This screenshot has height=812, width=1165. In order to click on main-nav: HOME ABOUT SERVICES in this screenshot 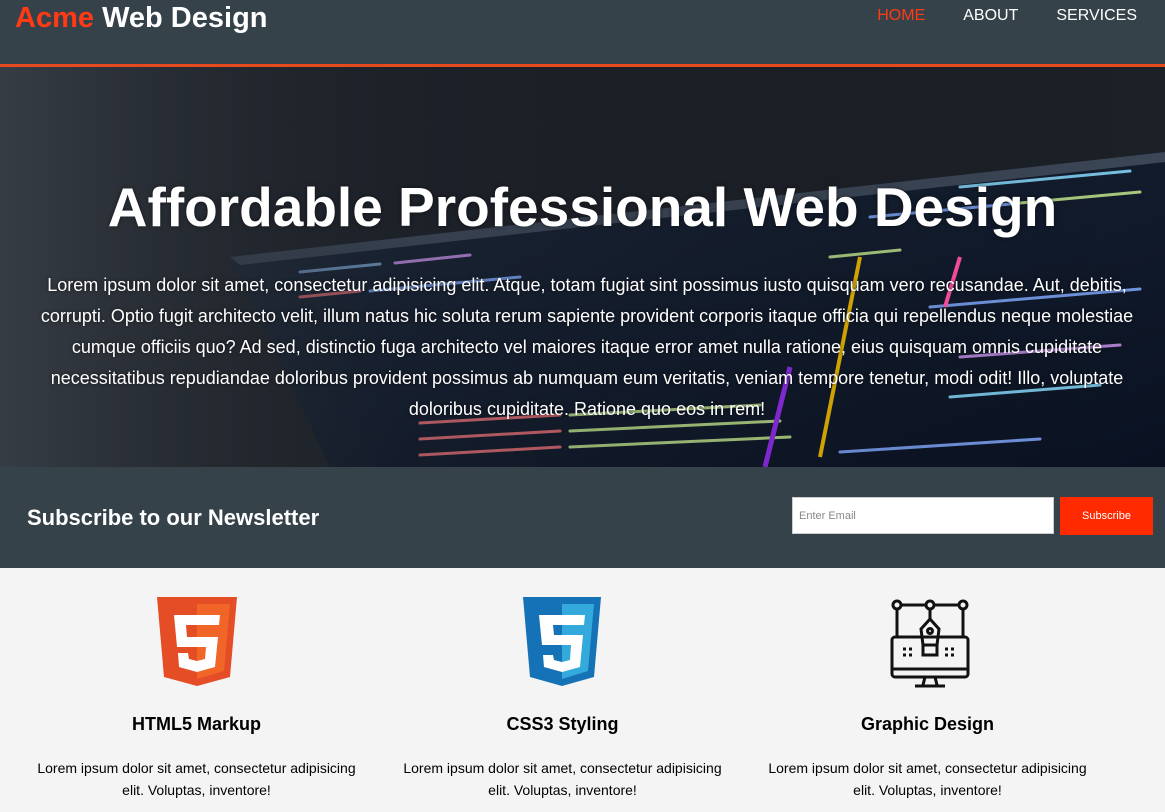, I will do `click(1016, 16)`.